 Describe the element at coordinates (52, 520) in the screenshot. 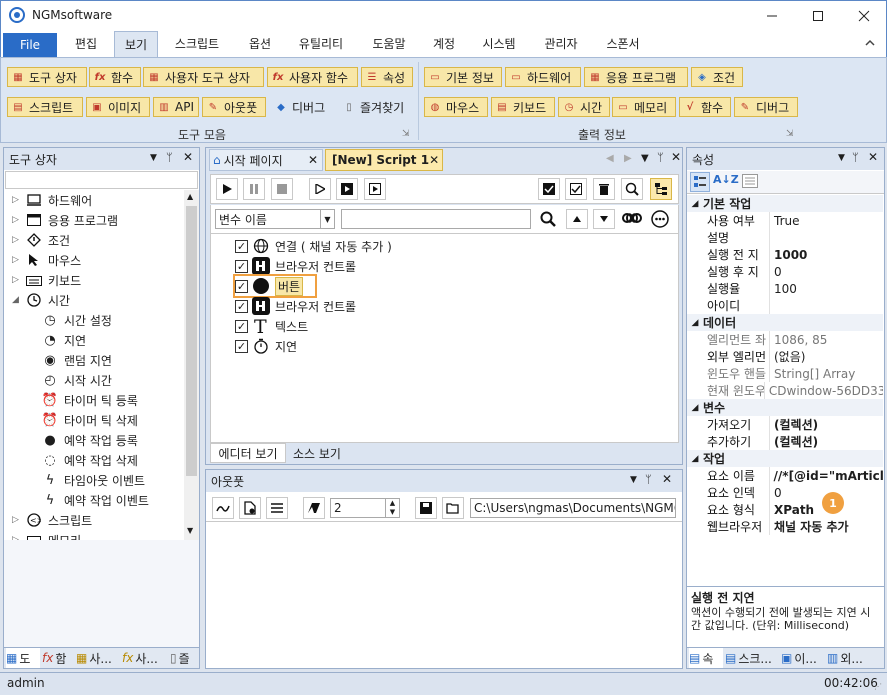

I see `tree-category-item: ▷ <> 스크립트` at that location.